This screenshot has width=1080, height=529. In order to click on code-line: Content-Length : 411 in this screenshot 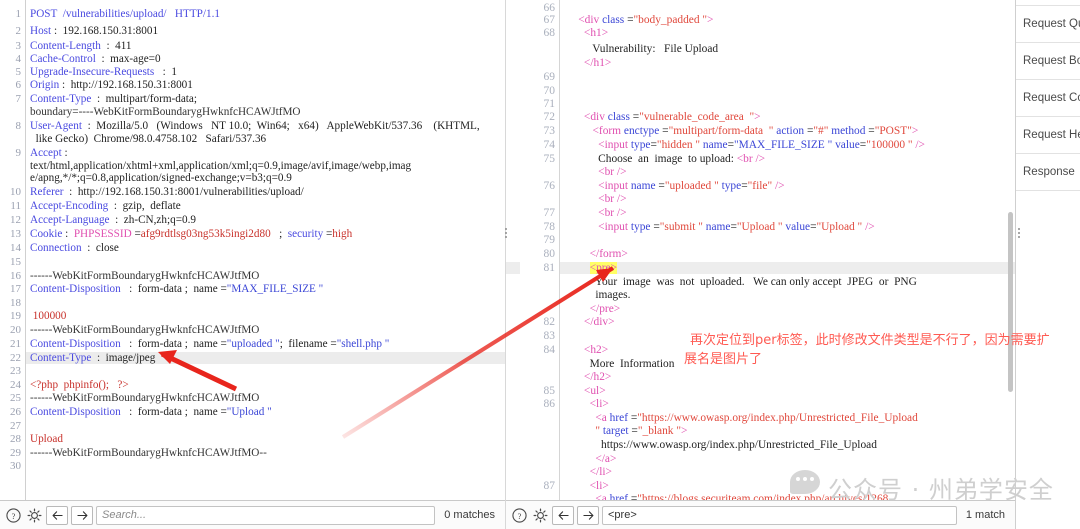, I will do `click(252, 46)`.